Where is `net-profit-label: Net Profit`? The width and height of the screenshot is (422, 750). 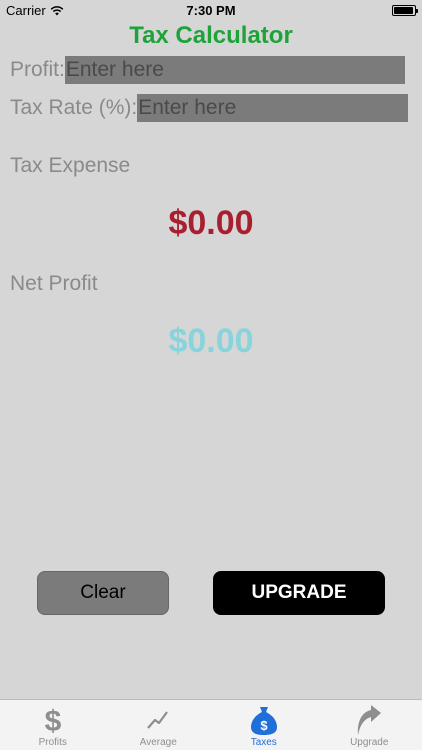 net-profit-label: Net Profit is located at coordinates (54, 283).